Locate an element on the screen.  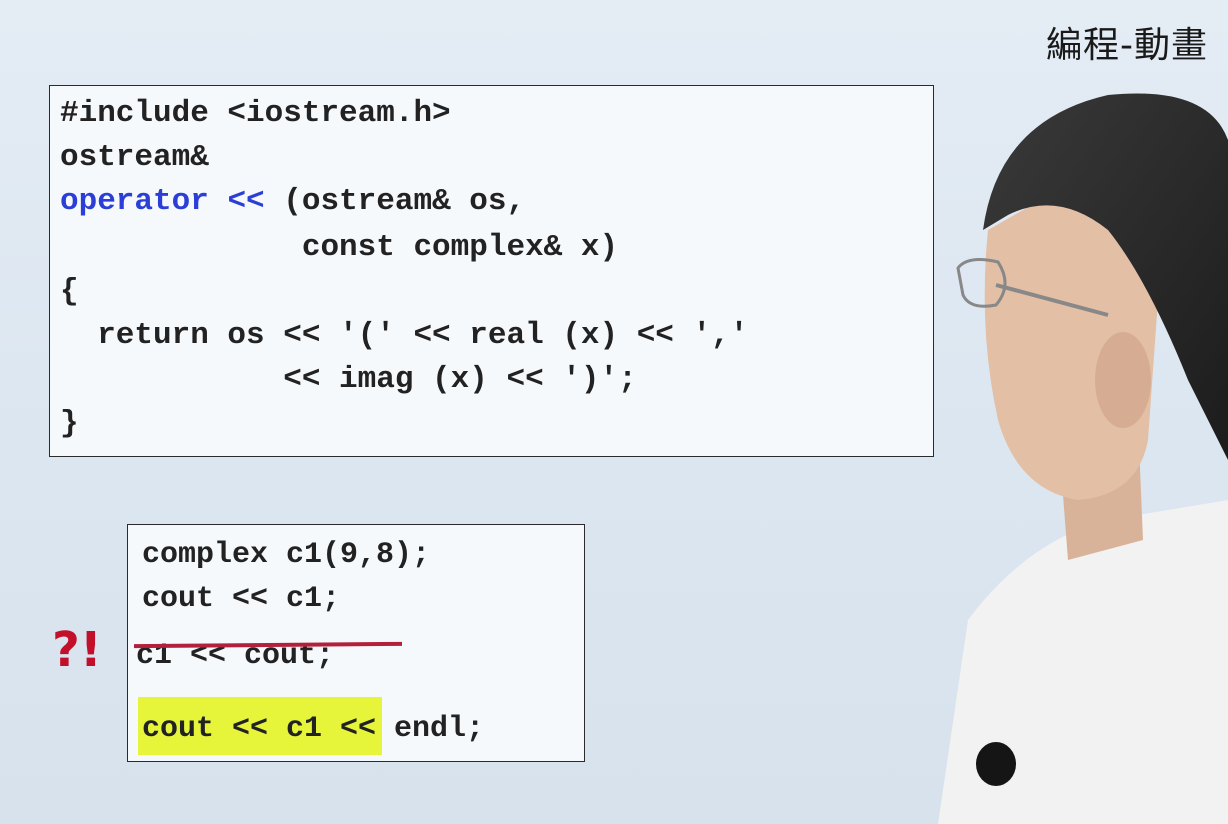
endl-code: << endl; is located at coordinates (403, 729).